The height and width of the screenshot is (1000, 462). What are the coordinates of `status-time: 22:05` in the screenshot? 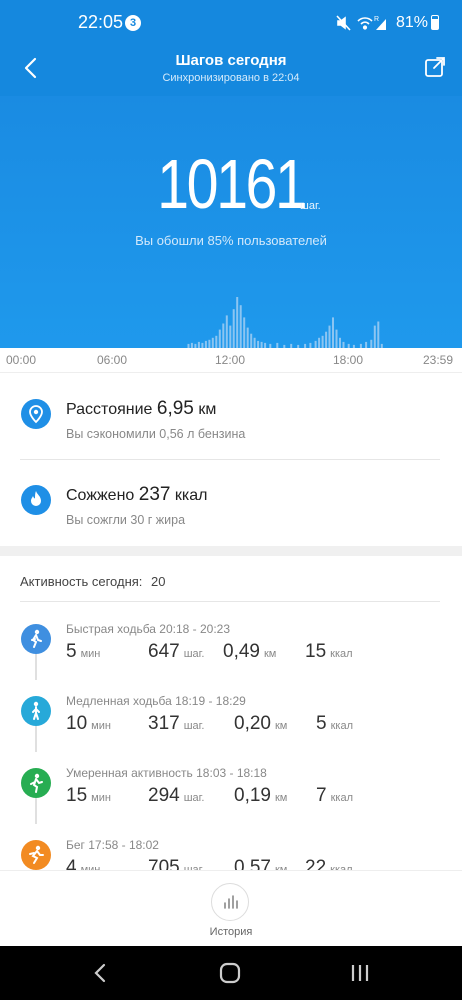 It's located at (101, 22).